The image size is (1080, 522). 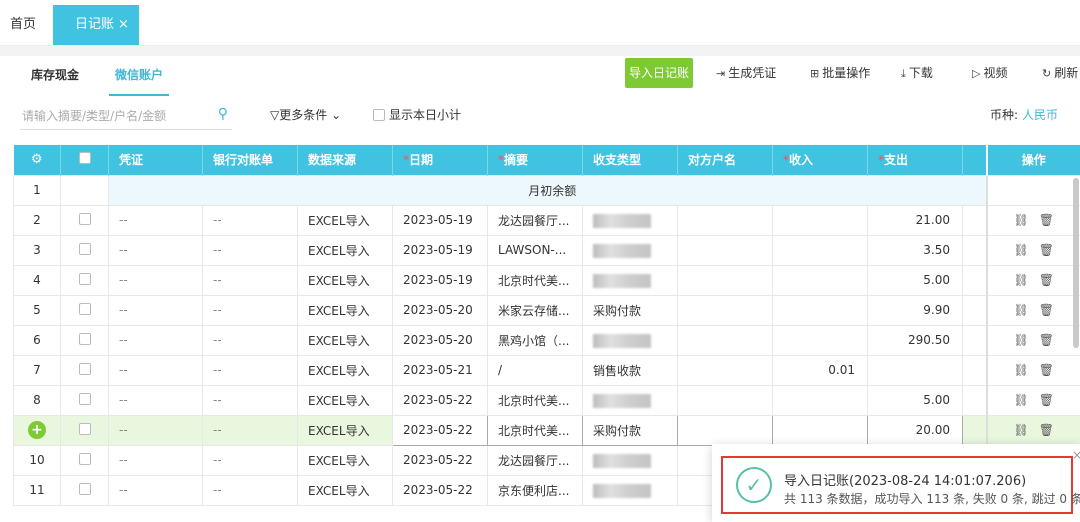 I want to click on cell-date: 2023-05-21, so click(x=440, y=370).